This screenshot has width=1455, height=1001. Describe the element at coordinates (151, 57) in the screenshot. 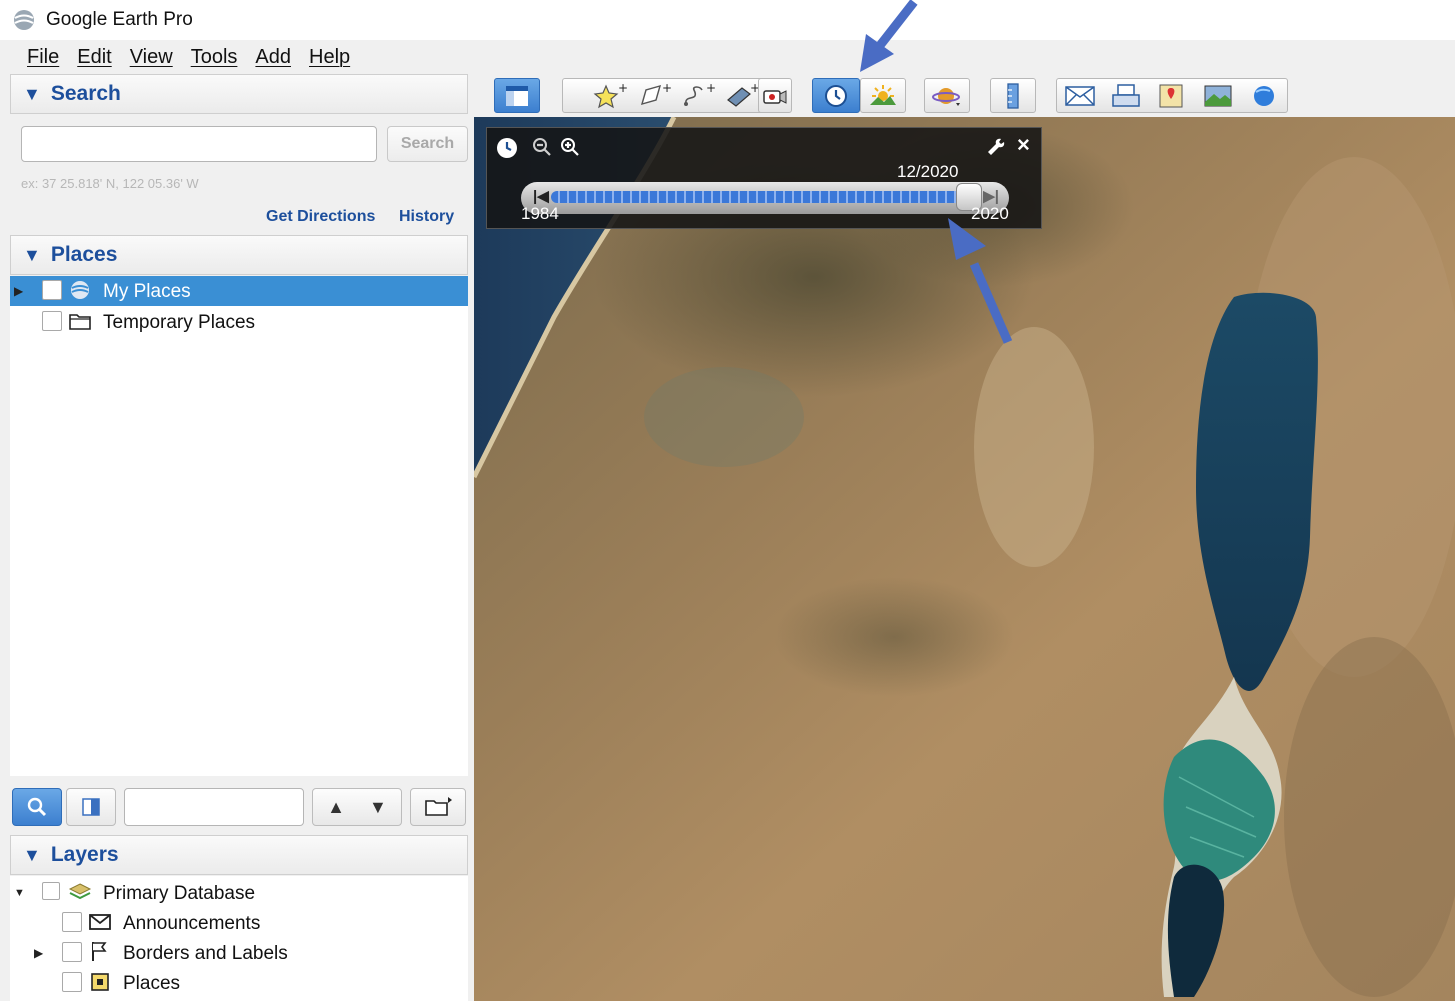

I see `menu-view: View` at that location.